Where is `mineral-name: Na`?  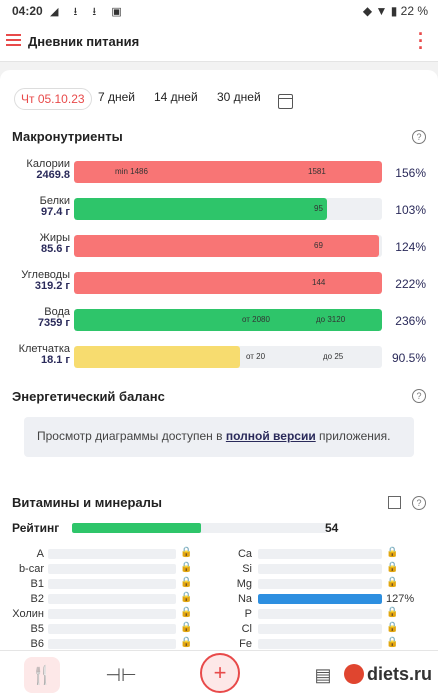
mineral-name: Na is located at coordinates (244, 599).